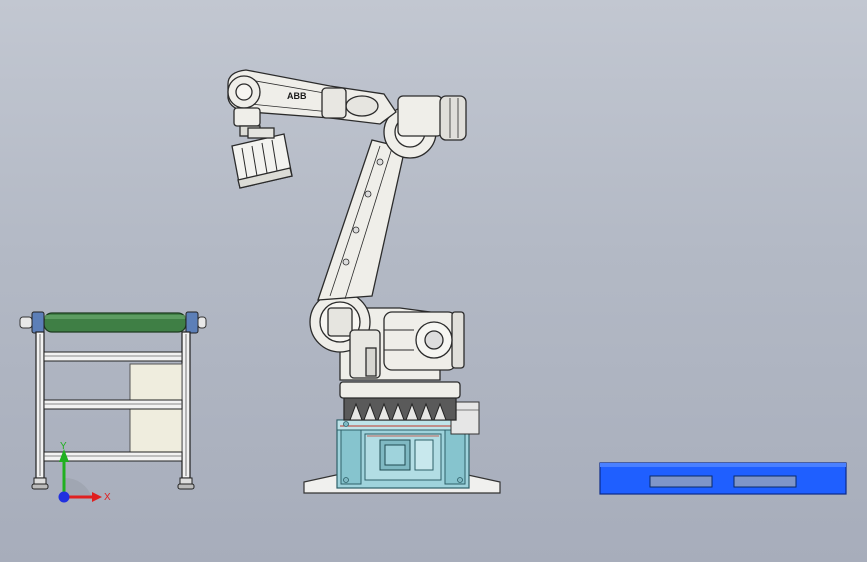 The width and height of the screenshot is (867, 562). Describe the element at coordinates (361, 220) in the screenshot. I see `lower-arm` at that location.